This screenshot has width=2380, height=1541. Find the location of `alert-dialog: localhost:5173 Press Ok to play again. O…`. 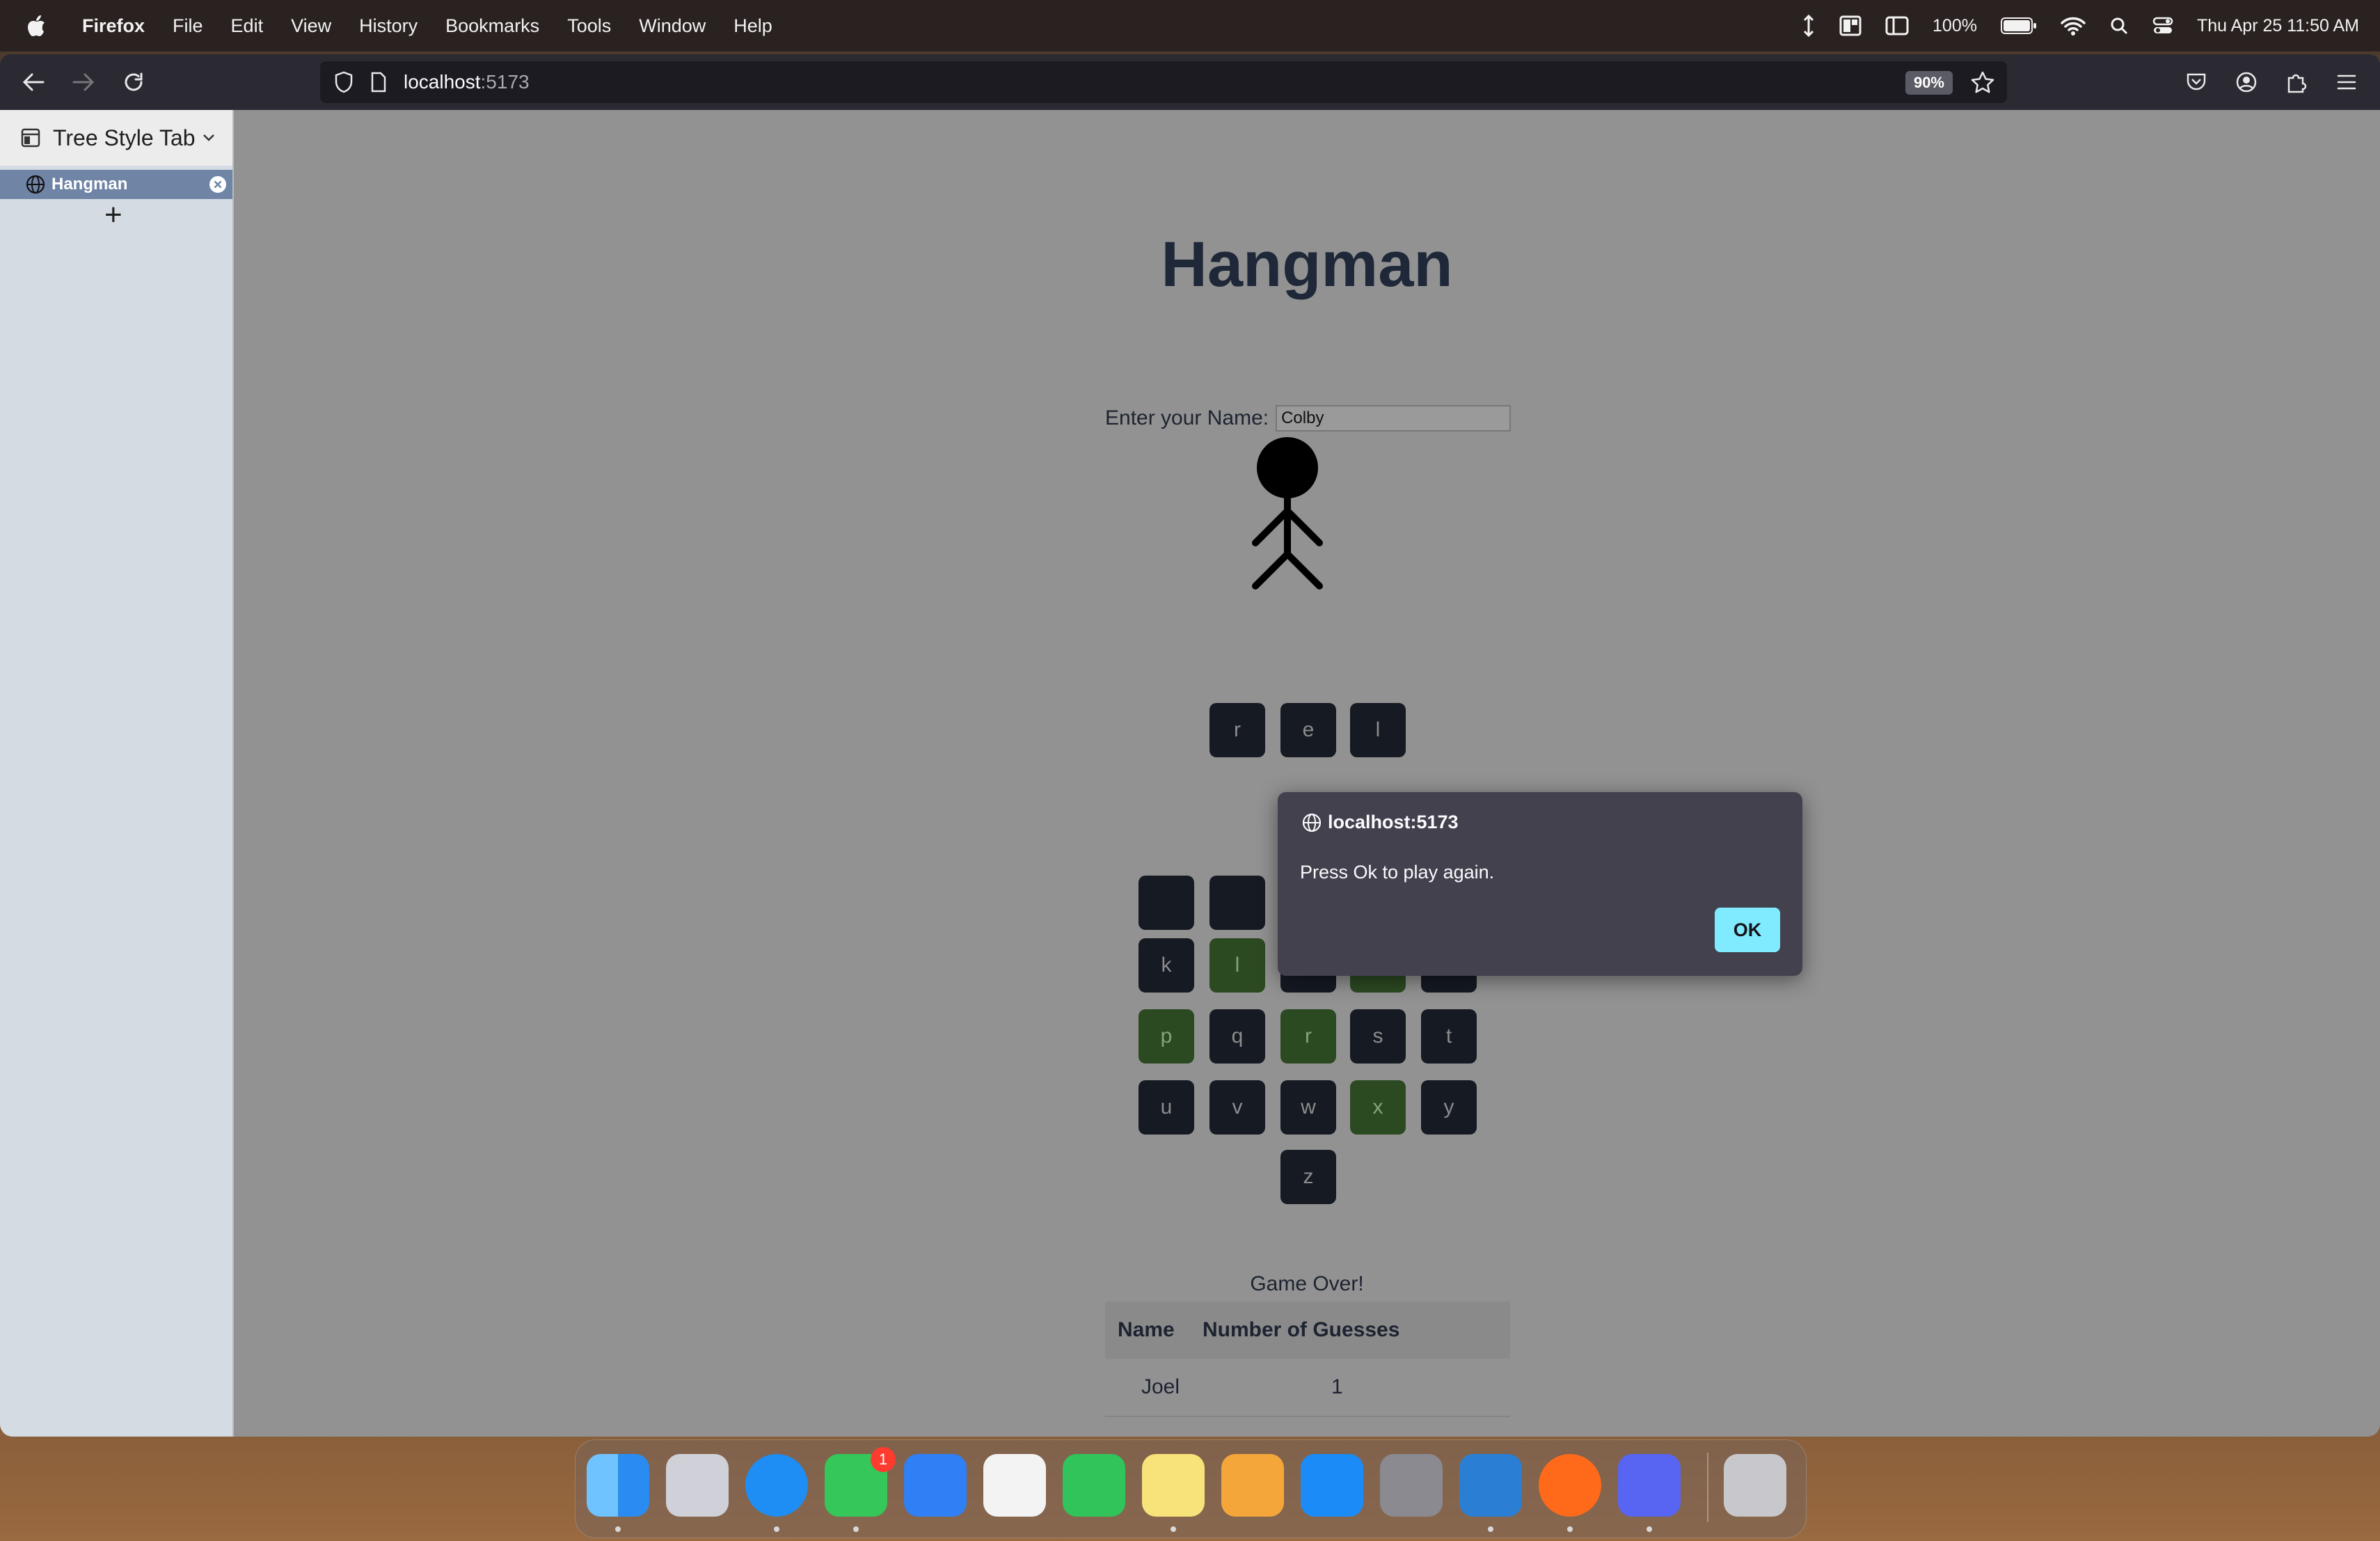

alert-dialog: localhost:5173 Press Ok to play again. O… is located at coordinates (1540, 884).